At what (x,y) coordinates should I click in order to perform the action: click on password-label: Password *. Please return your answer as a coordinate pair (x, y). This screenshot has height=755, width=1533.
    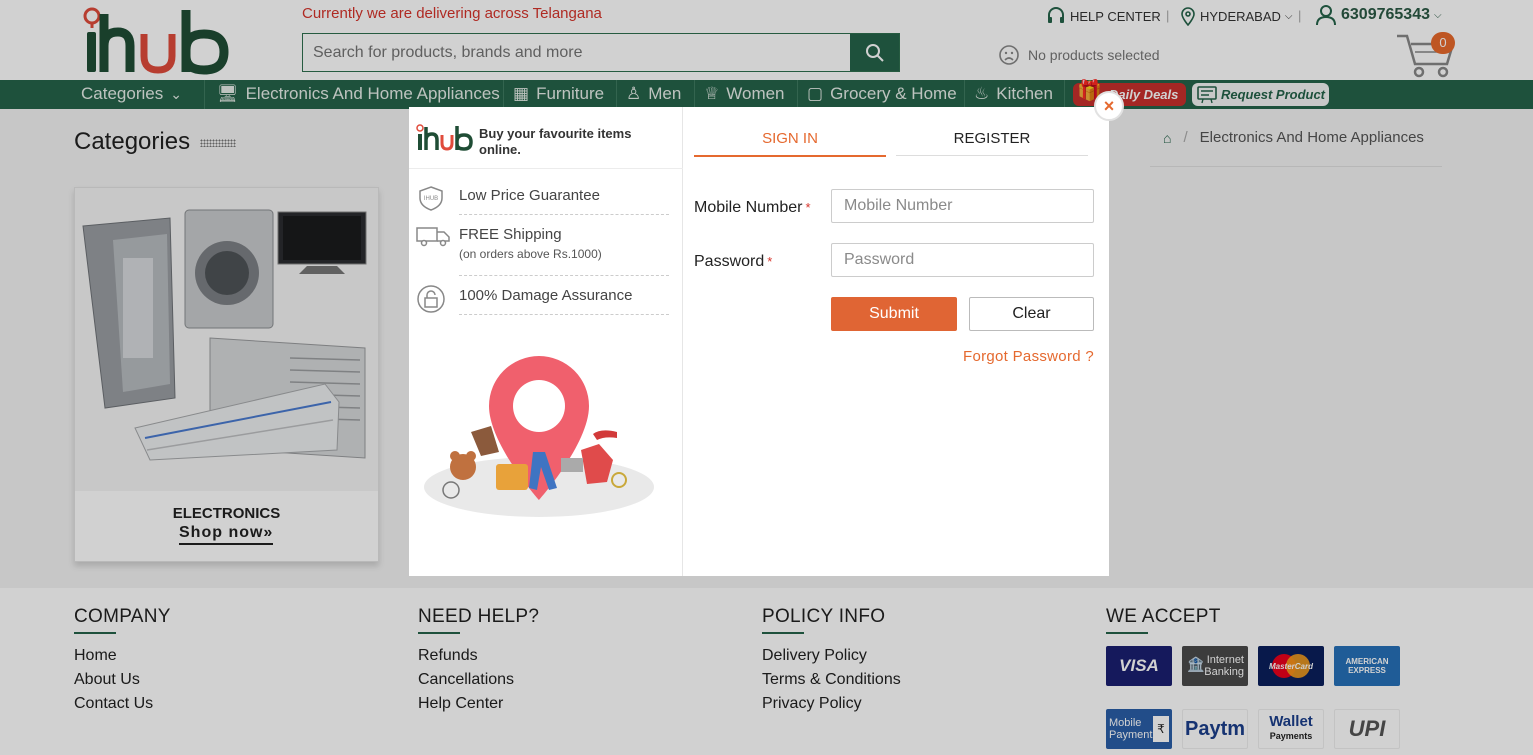
    Looking at the image, I should click on (733, 262).